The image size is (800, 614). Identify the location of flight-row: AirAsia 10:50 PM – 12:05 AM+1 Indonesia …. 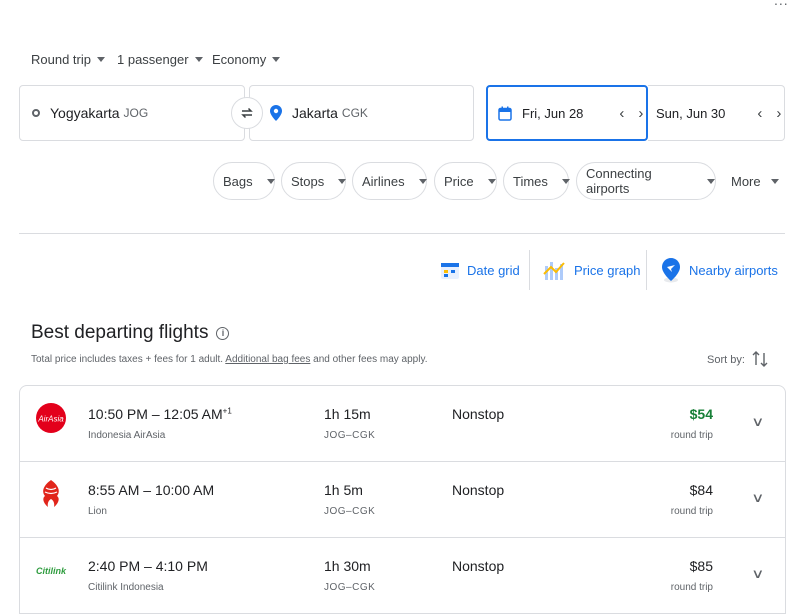
(402, 424).